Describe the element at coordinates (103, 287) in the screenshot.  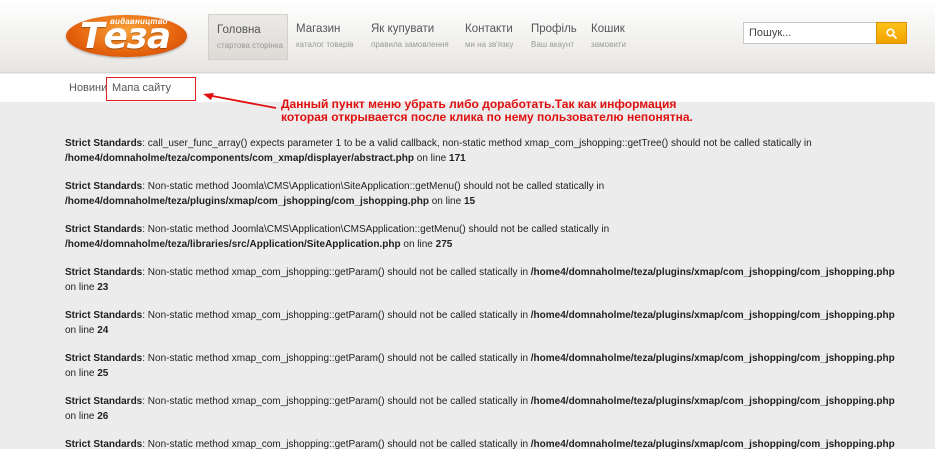
I see `error-line: 23` at that location.